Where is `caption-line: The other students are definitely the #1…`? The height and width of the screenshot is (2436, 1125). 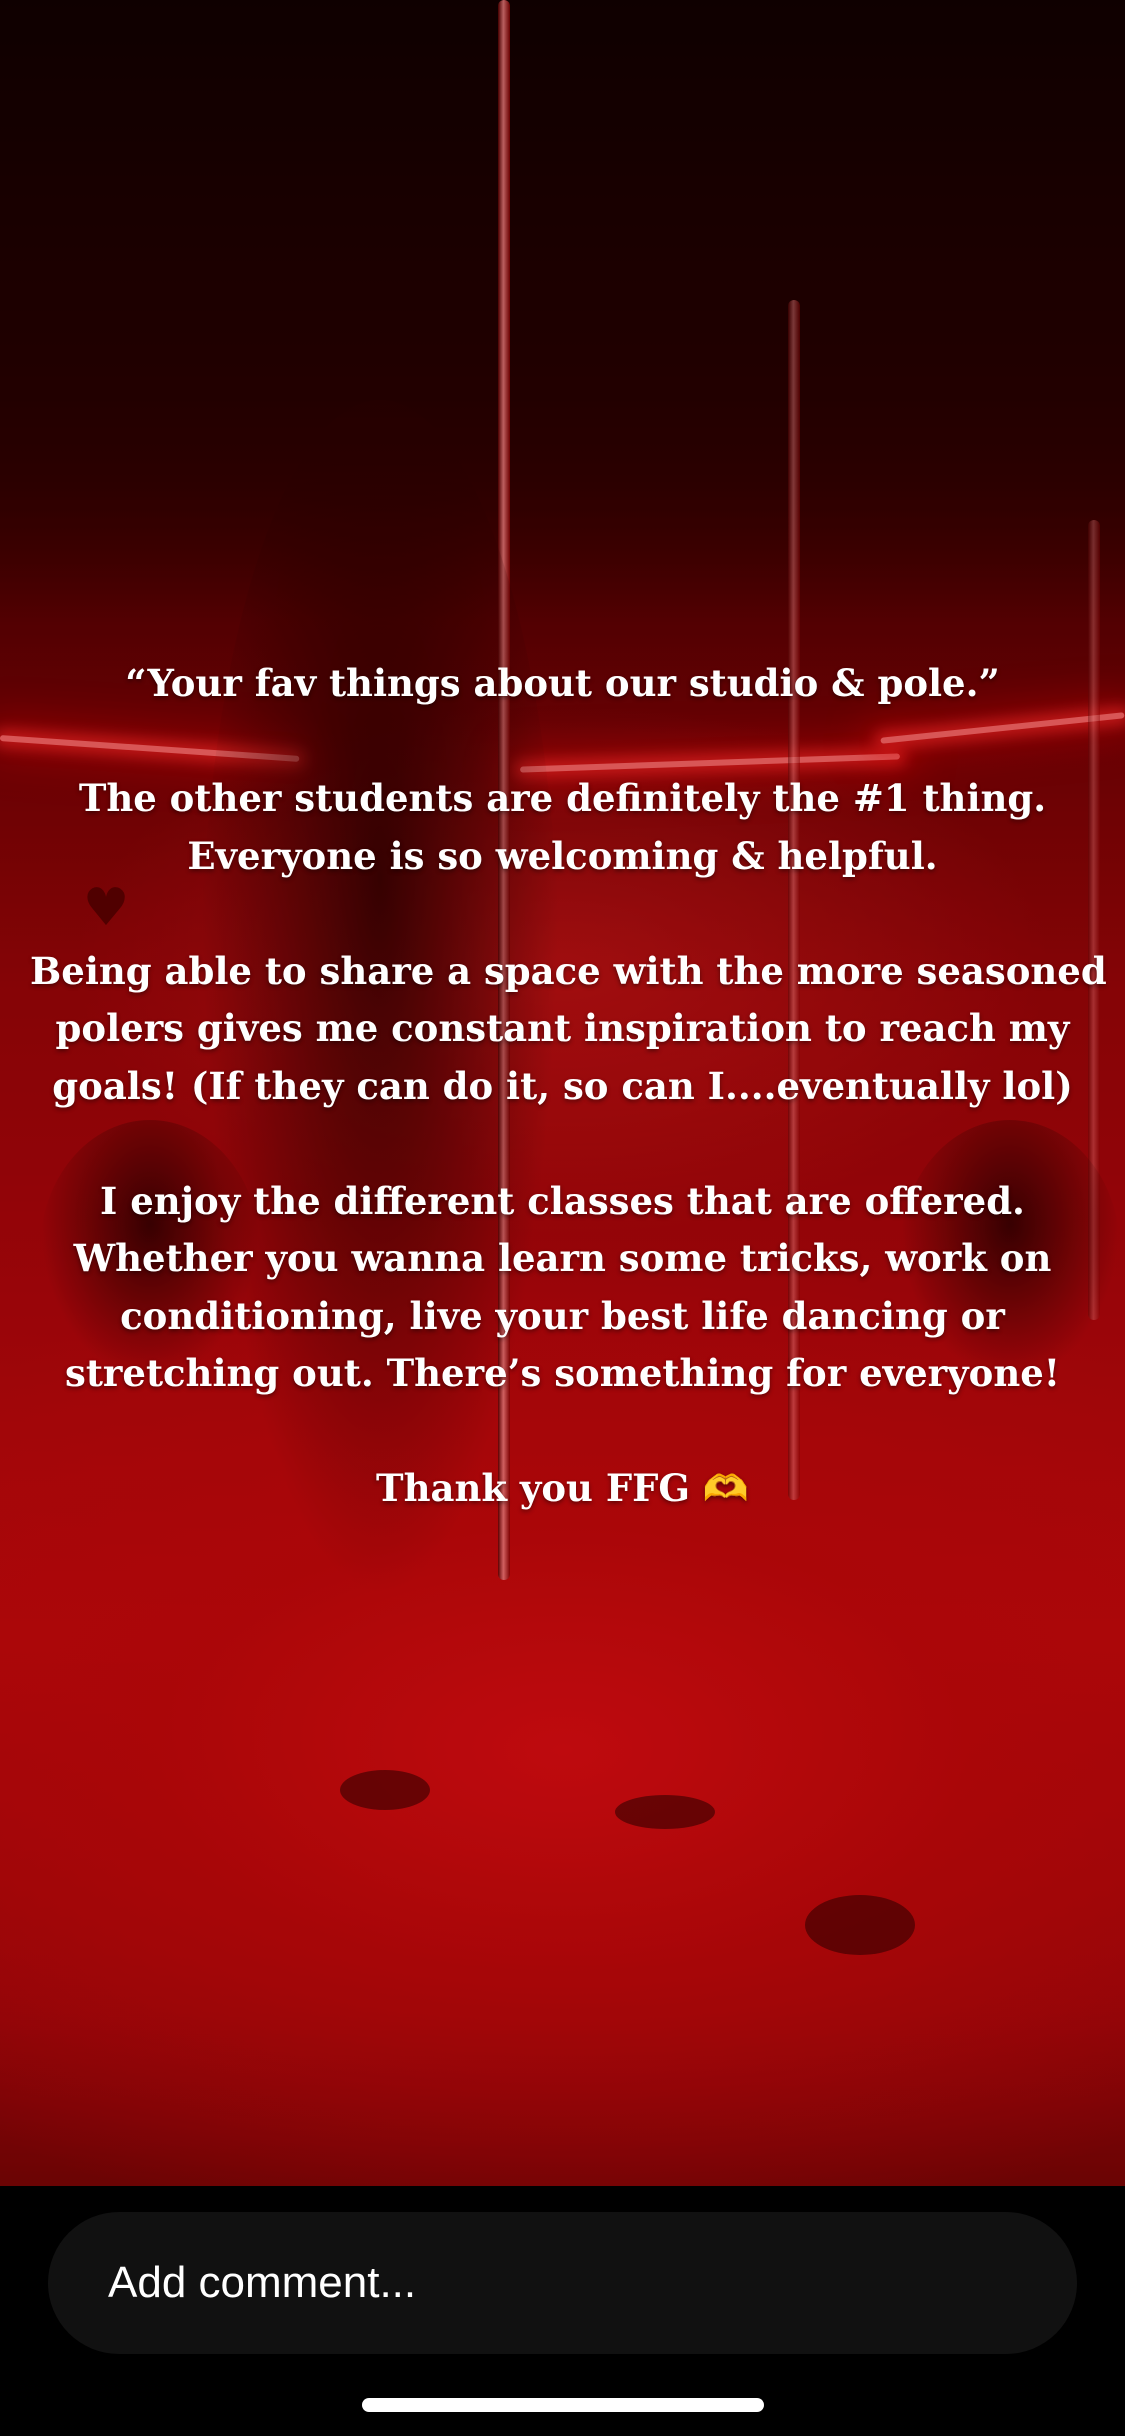 caption-line: The other students are definitely the #1… is located at coordinates (562, 798).